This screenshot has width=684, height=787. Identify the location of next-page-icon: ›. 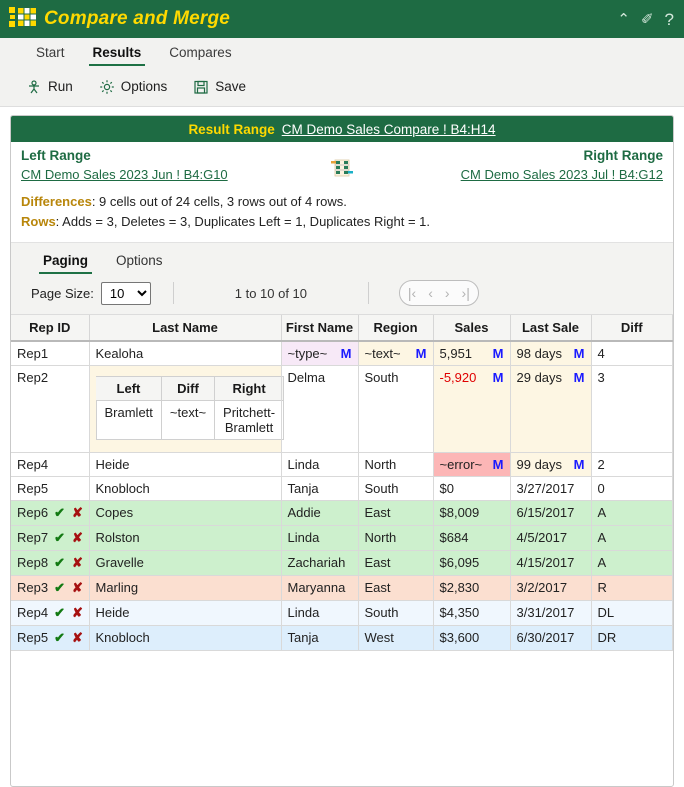
(447, 293).